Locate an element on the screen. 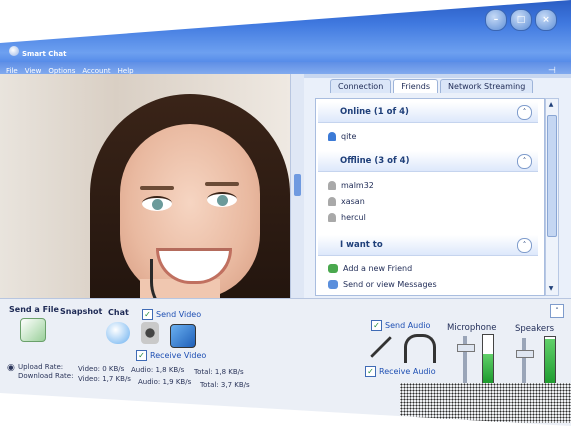 Image resolution: width=571 pixels, height=426 pixels. tab-strip: Connection Friends Network Streaming is located at coordinates (432, 86).